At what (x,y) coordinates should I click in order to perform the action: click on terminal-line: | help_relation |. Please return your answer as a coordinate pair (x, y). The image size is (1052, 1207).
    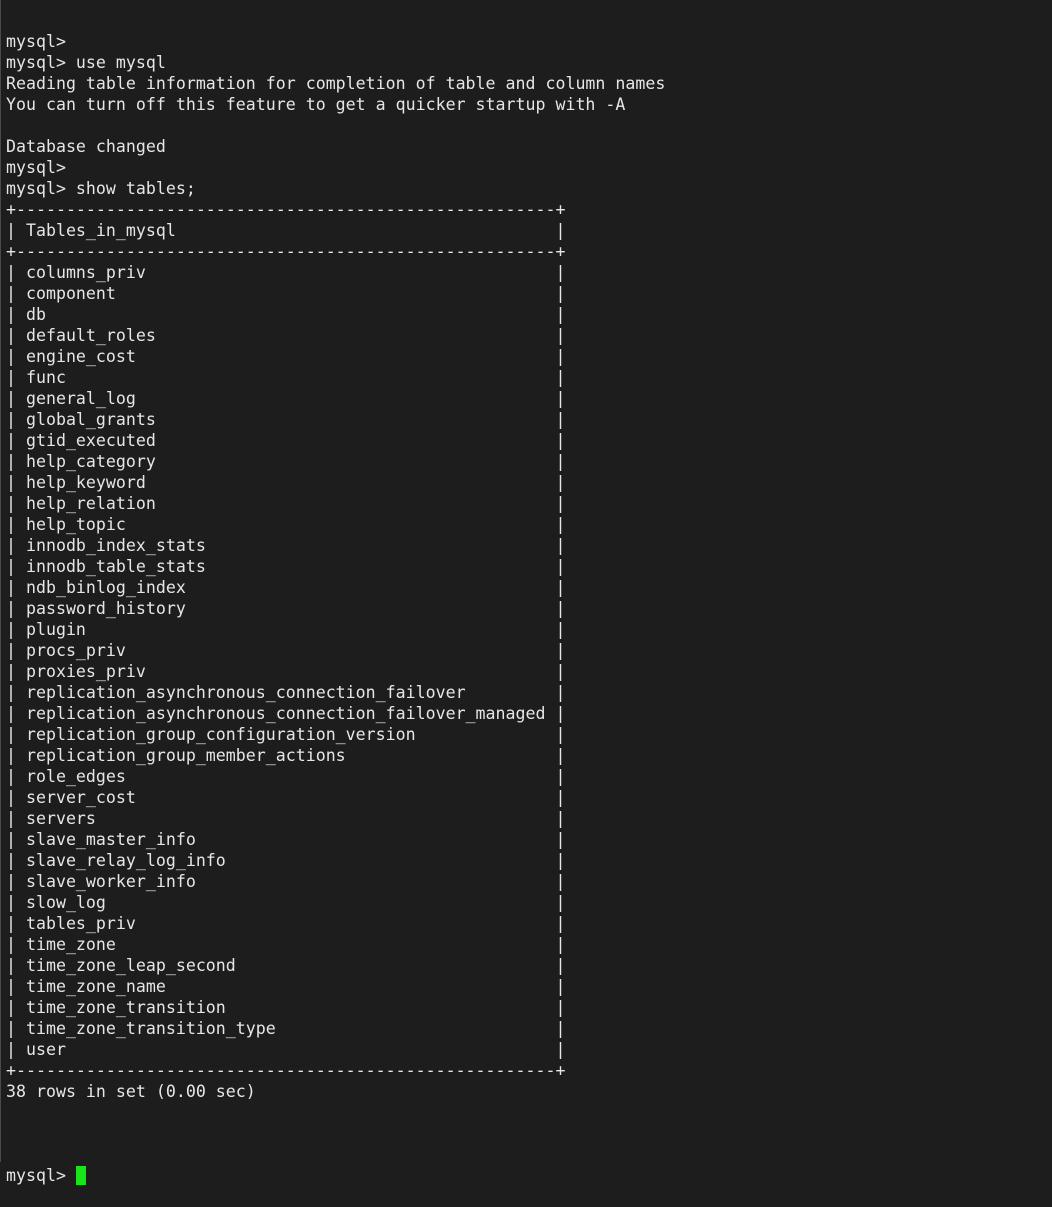
    Looking at the image, I should click on (286, 503).